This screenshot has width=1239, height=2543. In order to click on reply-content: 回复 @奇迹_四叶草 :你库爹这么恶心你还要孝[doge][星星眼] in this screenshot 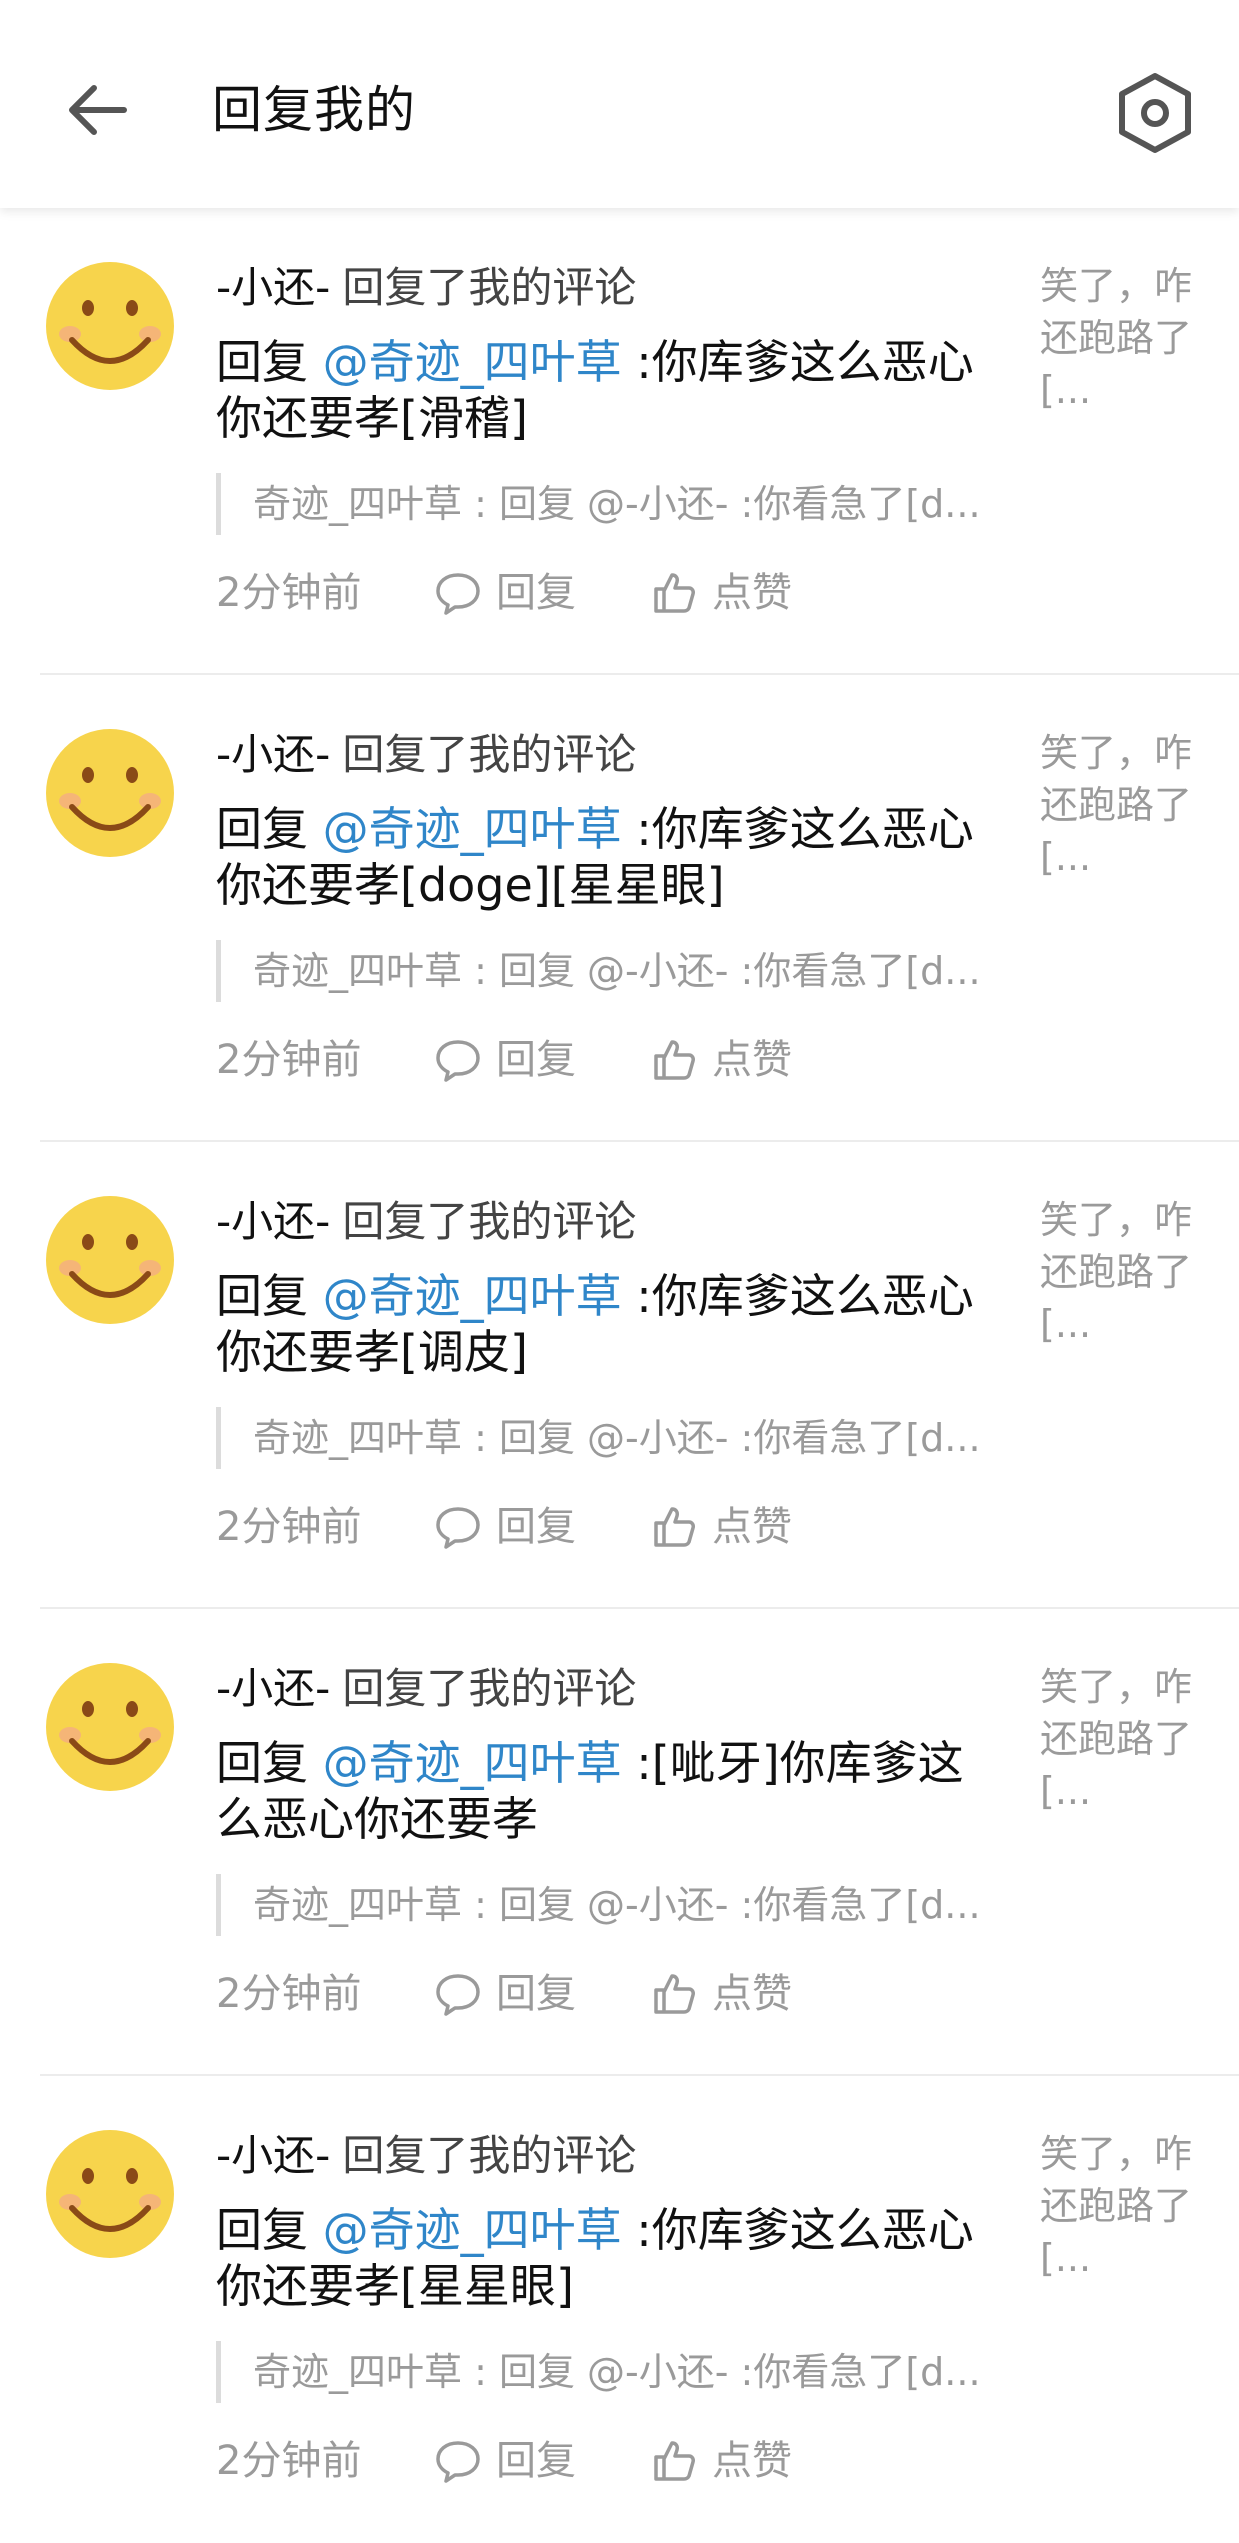, I will do `click(611, 857)`.